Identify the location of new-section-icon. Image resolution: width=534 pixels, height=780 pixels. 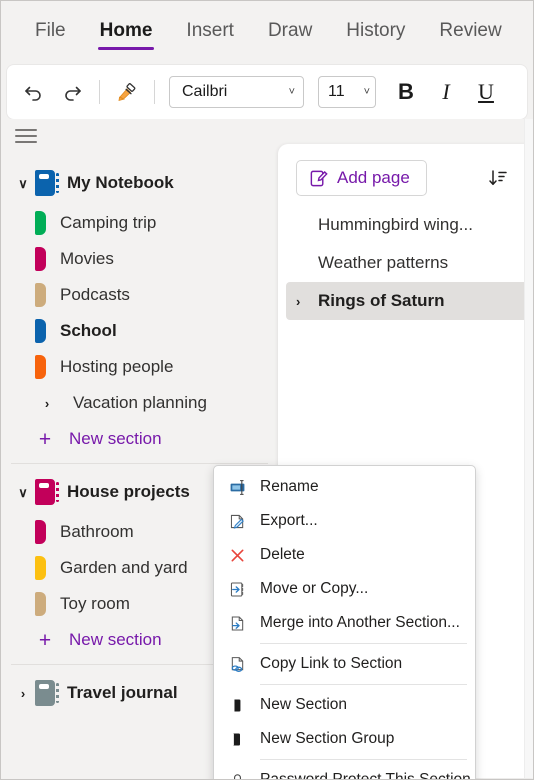
(237, 705).